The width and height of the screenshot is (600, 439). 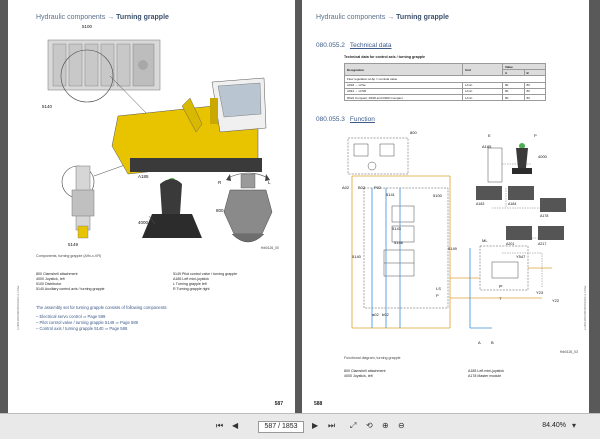 I want to click on excavator-body, so click(x=189, y=126).